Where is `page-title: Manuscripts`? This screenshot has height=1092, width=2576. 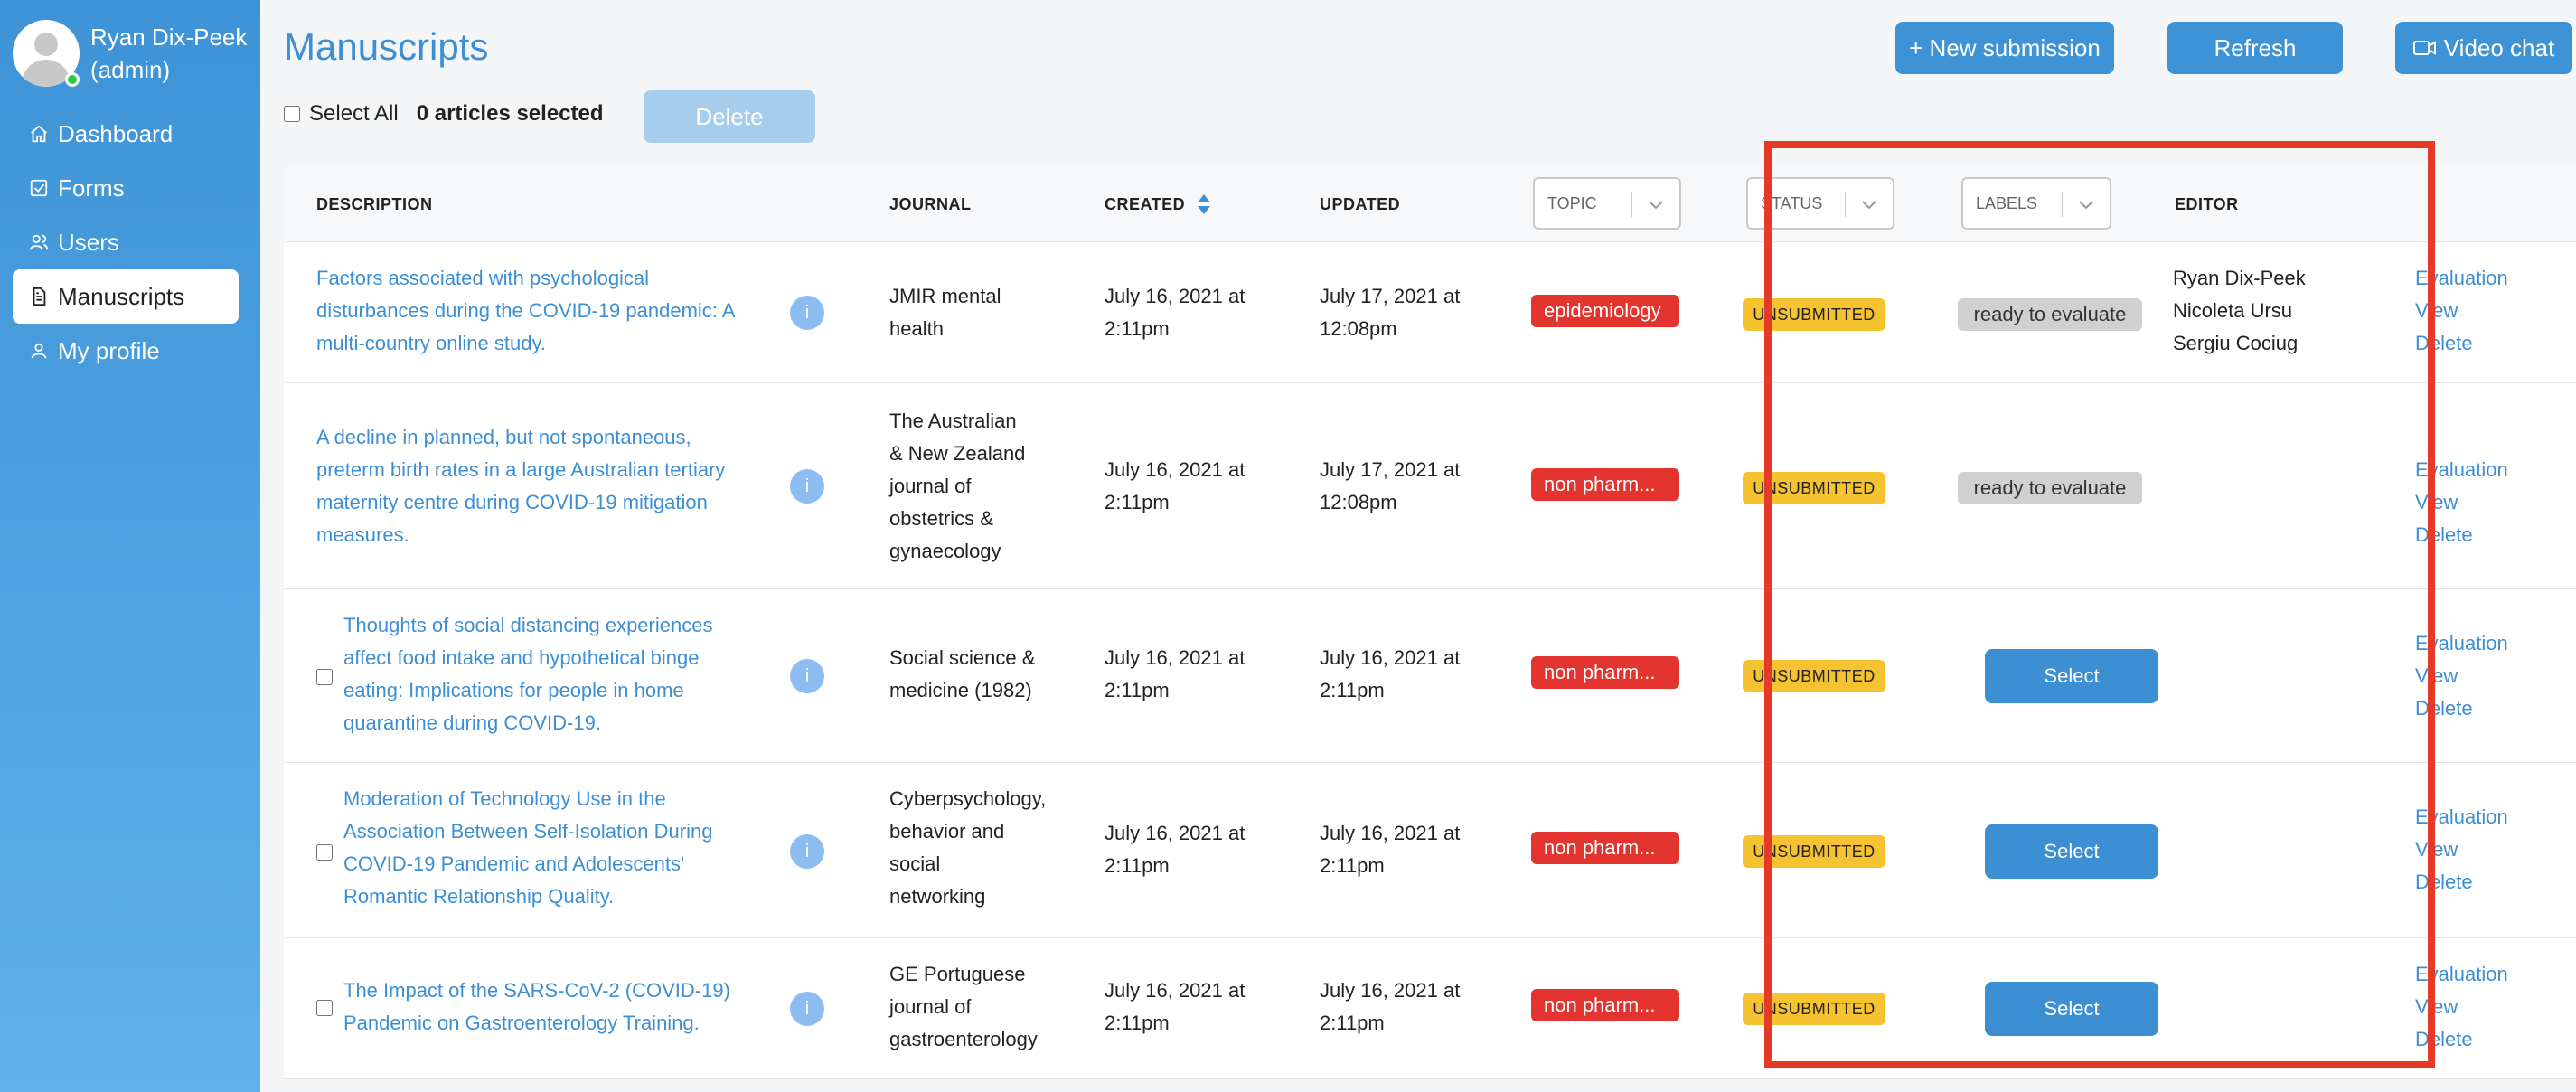
page-title: Manuscripts is located at coordinates (386, 46).